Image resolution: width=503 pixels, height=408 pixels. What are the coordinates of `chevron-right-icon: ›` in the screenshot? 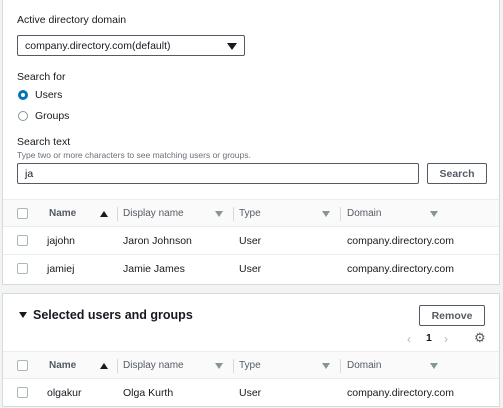 It's located at (446, 339).